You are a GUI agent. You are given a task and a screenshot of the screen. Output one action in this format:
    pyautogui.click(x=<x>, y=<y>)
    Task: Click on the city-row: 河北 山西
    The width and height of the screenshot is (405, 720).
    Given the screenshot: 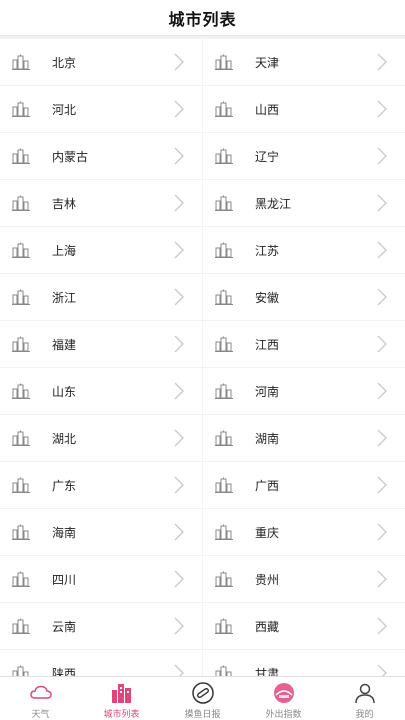 What is the action you would take?
    pyautogui.click(x=202, y=109)
    